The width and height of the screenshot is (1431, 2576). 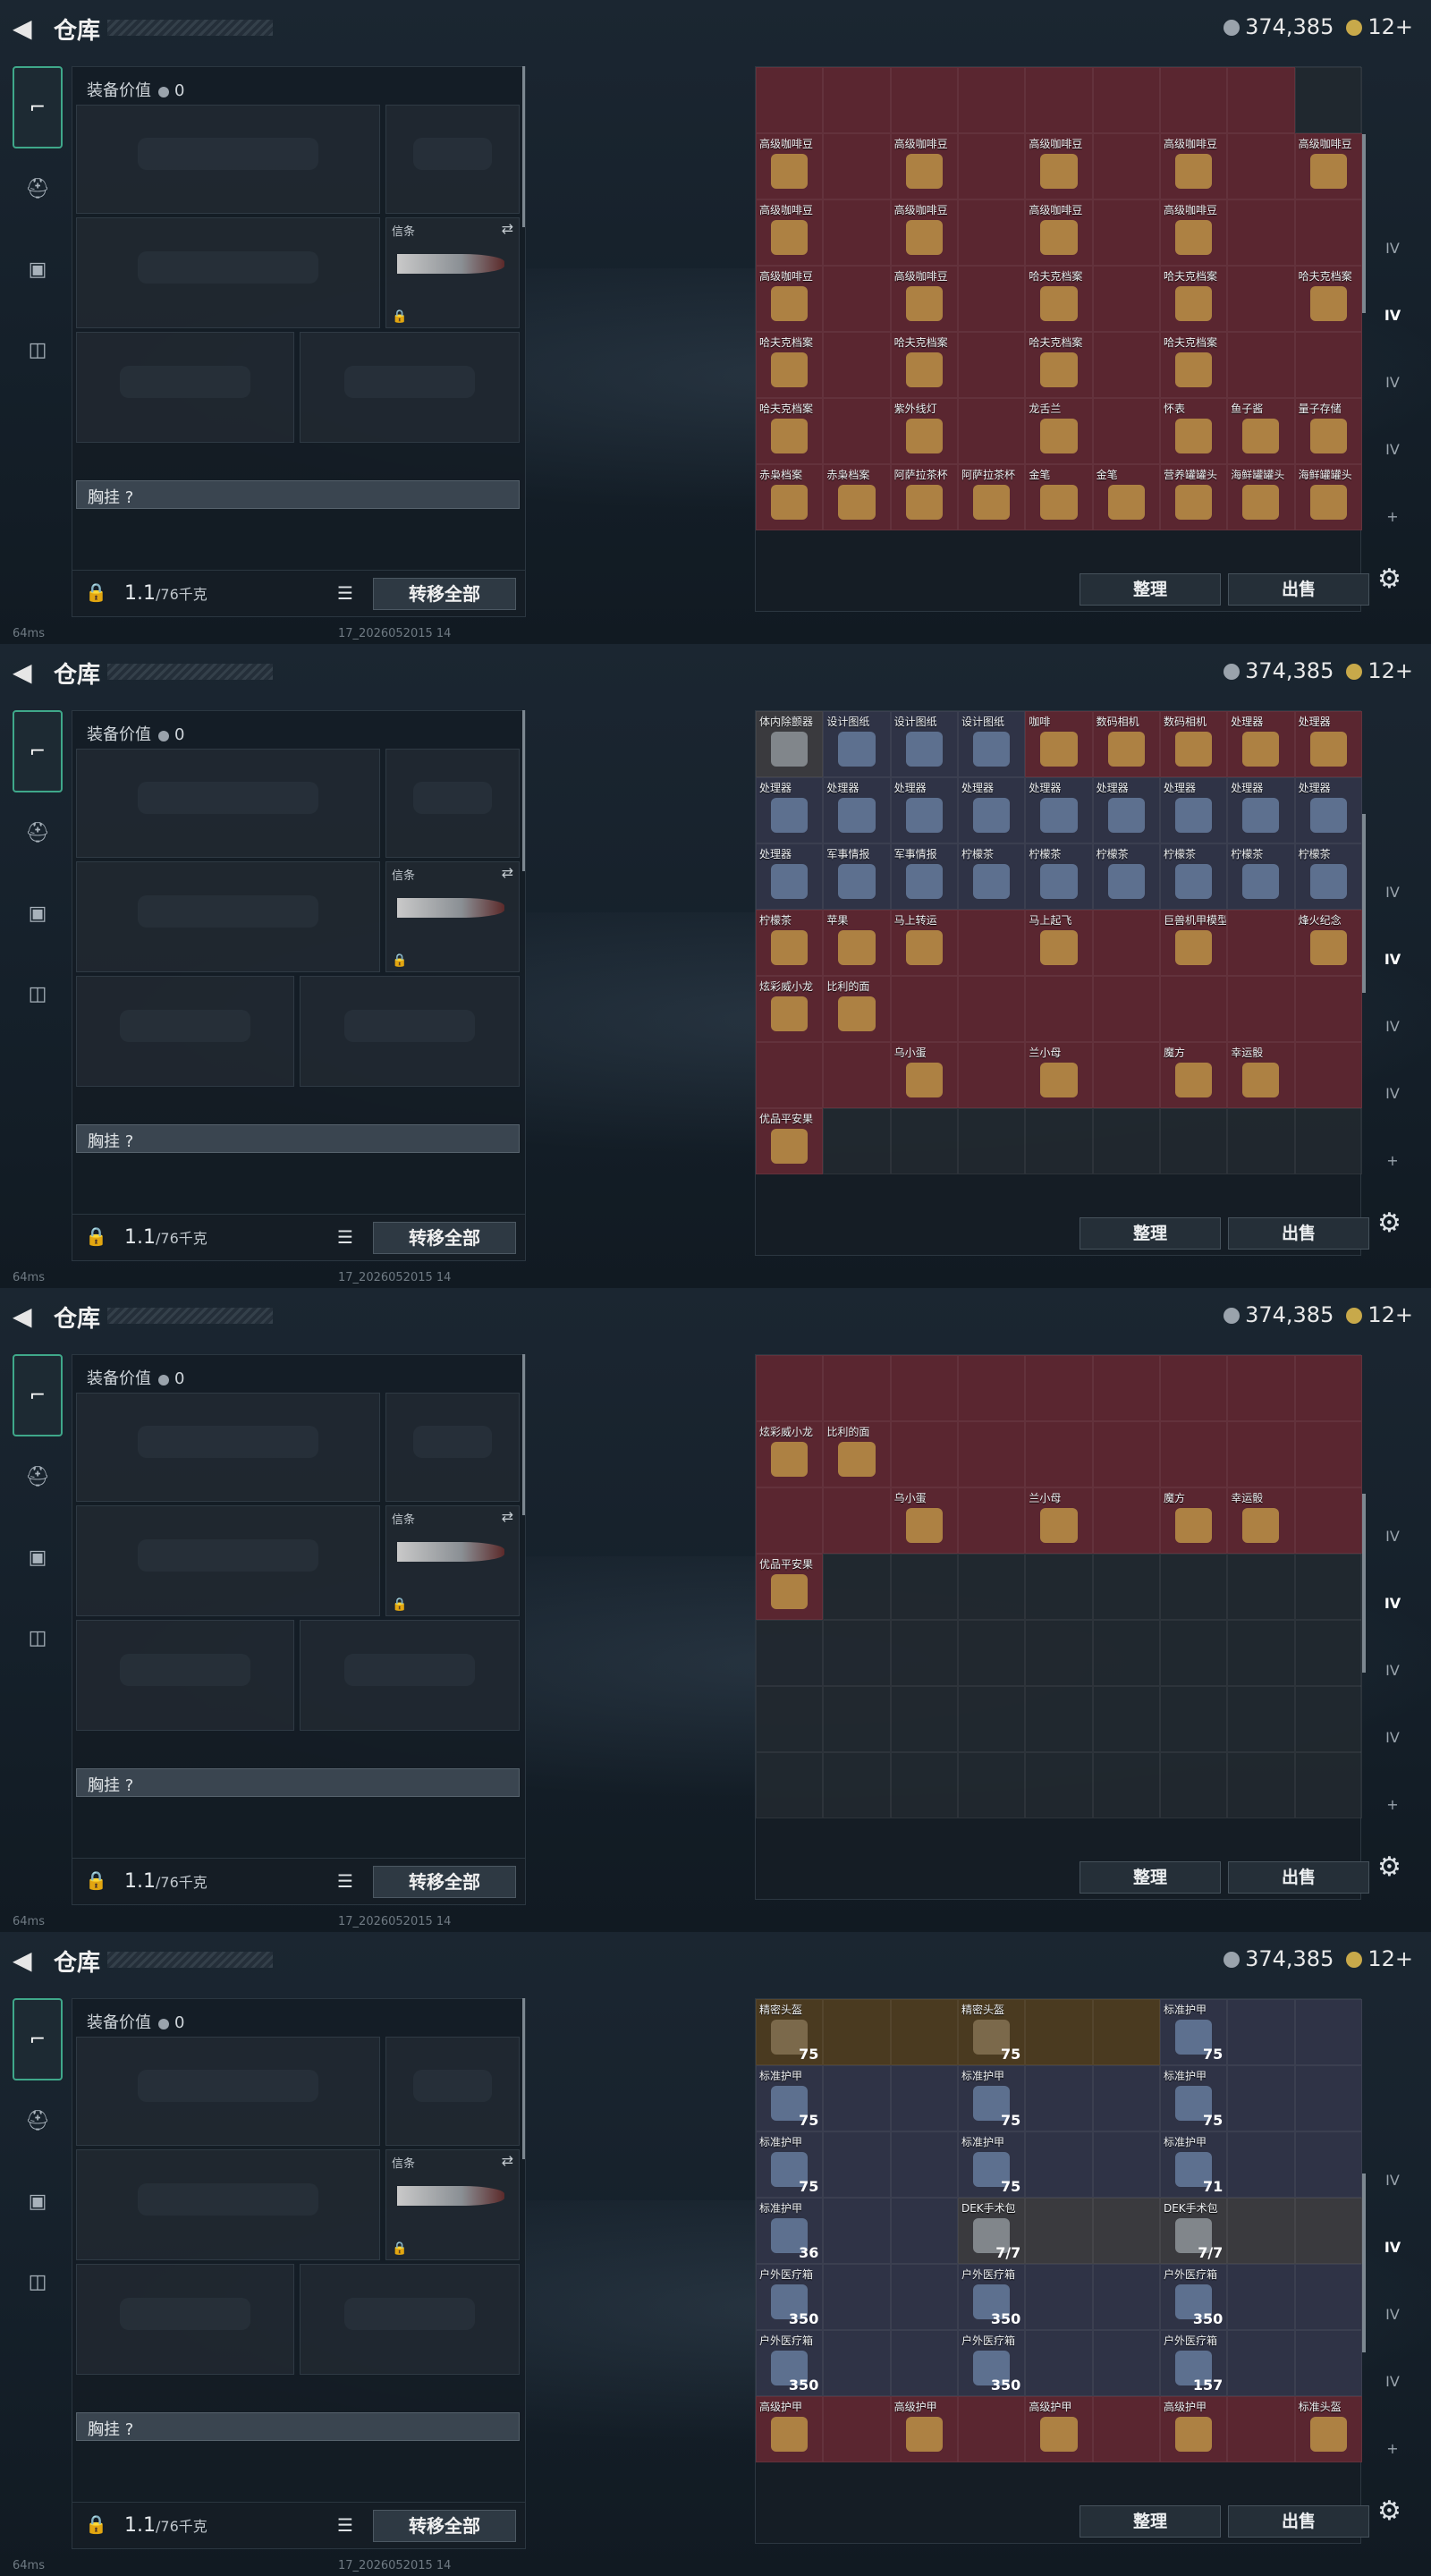 What do you see at coordinates (1364, 1583) in the screenshot?
I see `stash-scrollbar` at bounding box center [1364, 1583].